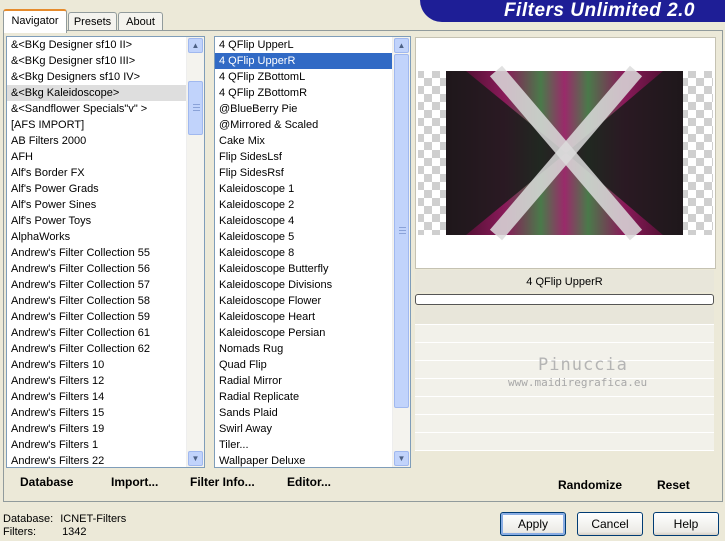  Describe the element at coordinates (578, 382) in the screenshot. I see `watermark-url: www.maidiregrafica.eu` at that location.